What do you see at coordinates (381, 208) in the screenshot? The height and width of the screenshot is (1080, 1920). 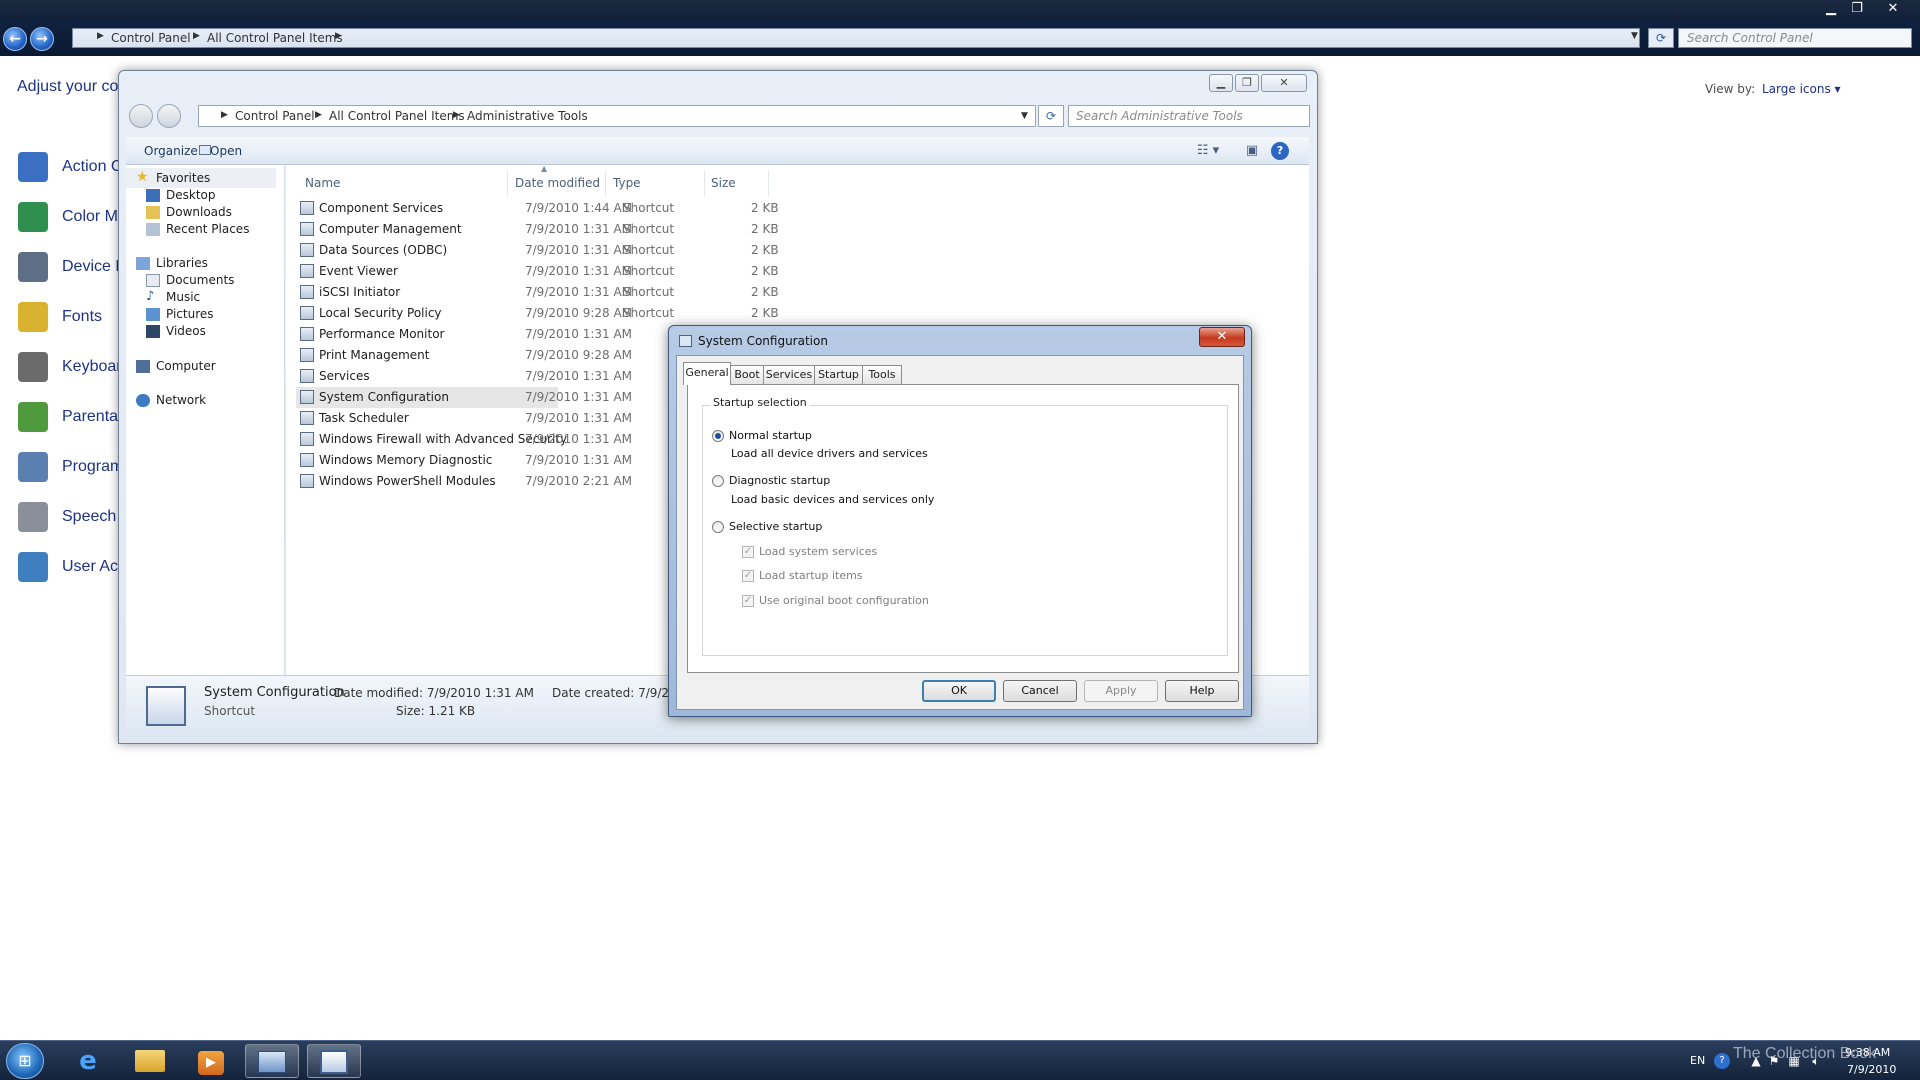 I see `file-name: Component Services` at bounding box center [381, 208].